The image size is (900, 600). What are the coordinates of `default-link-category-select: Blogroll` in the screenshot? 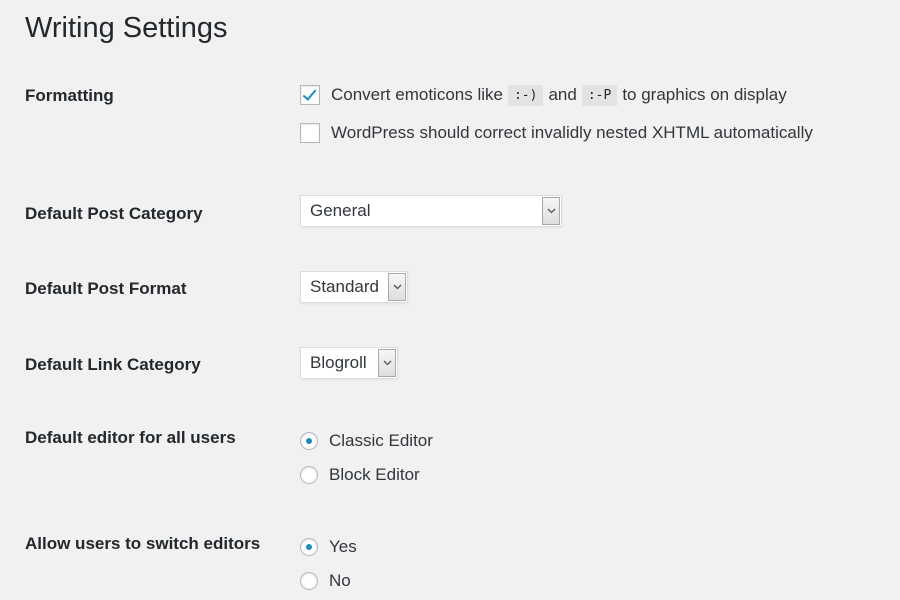 It's located at (349, 363).